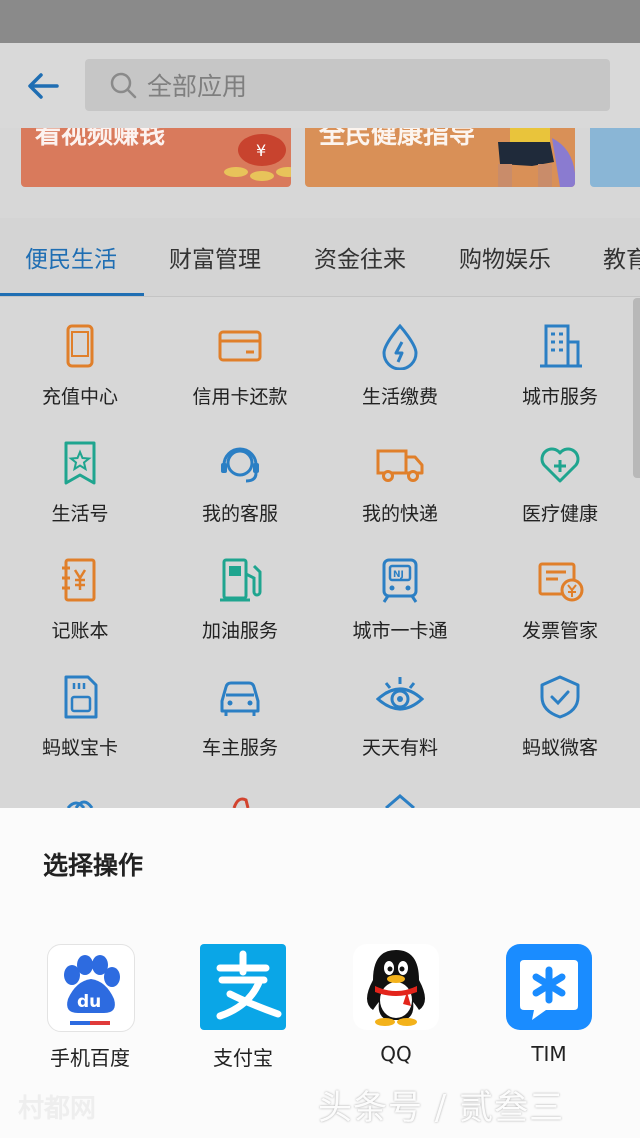  Describe the element at coordinates (243, 987) in the screenshot. I see `alipay-icon` at that location.